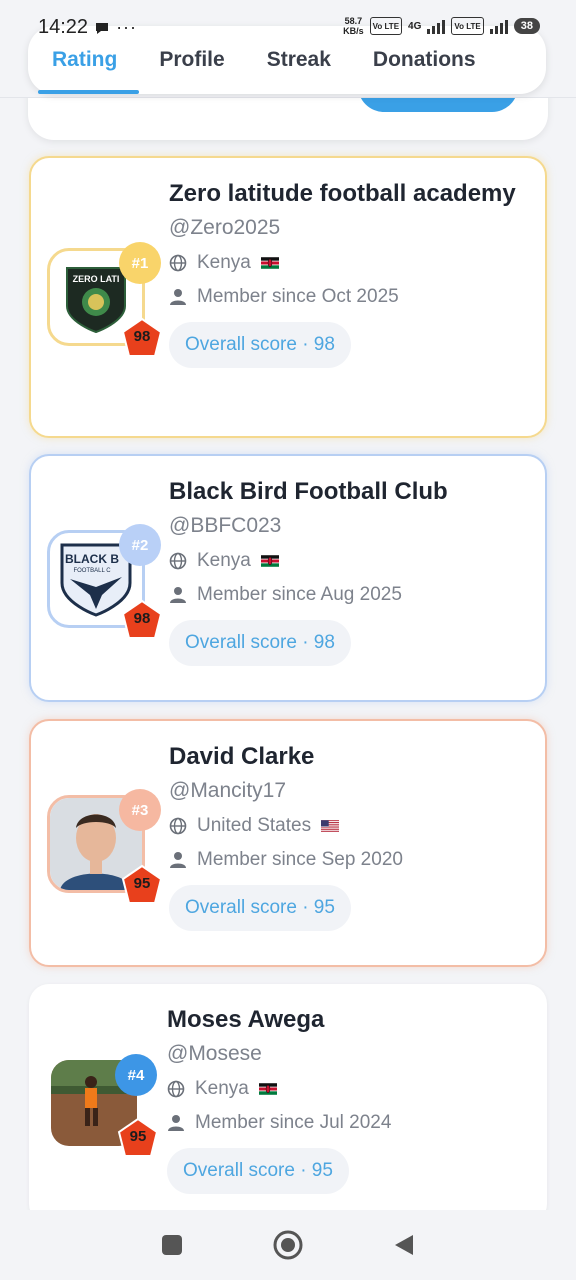 This screenshot has height=1280, width=576. Describe the element at coordinates (300, 859) in the screenshot. I see `member-since: Member since Sep 2020` at that location.